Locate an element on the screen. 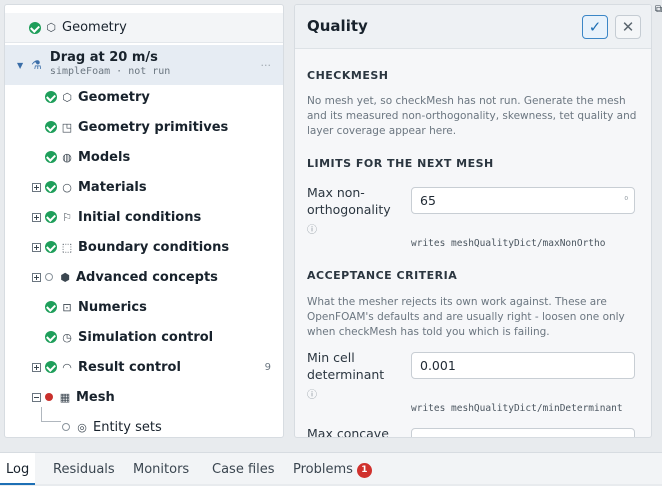  min-determinant-input: 0.001 is located at coordinates (523, 365).